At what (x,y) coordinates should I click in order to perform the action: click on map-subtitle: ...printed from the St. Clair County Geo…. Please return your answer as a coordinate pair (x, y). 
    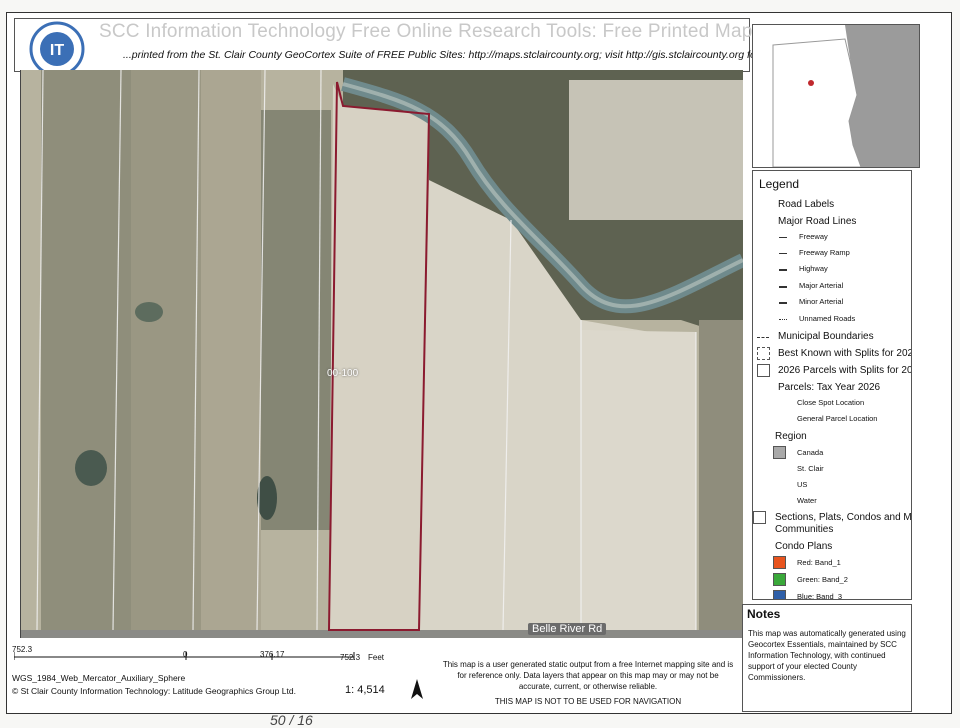
    Looking at the image, I should click on (459, 55).